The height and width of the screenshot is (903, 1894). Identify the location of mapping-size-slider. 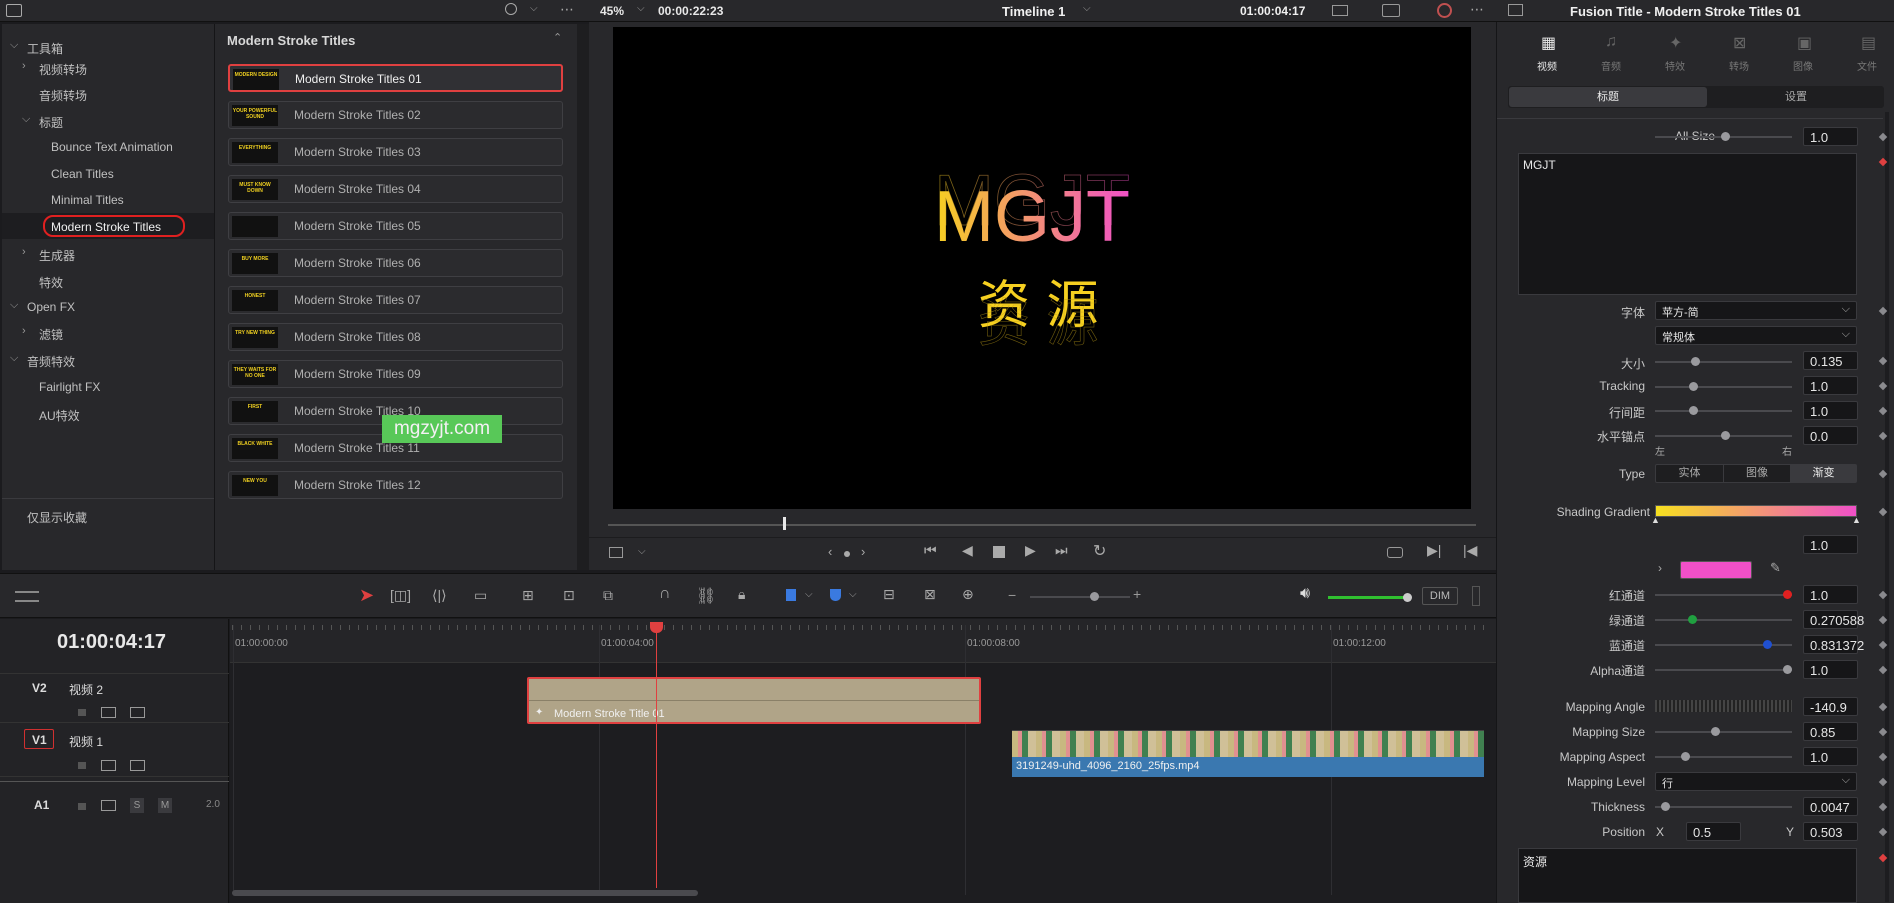
(1723, 731).